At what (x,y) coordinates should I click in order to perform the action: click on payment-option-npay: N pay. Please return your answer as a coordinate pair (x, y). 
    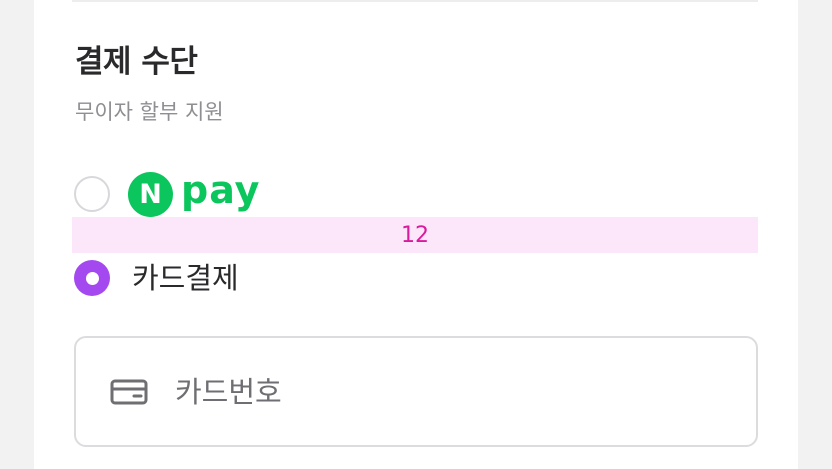
    Looking at the image, I should click on (167, 194).